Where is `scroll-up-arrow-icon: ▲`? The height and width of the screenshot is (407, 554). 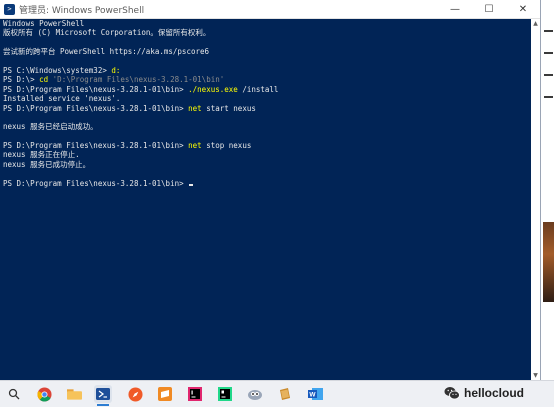
scroll-up-arrow-icon: ▲ is located at coordinates (535, 23).